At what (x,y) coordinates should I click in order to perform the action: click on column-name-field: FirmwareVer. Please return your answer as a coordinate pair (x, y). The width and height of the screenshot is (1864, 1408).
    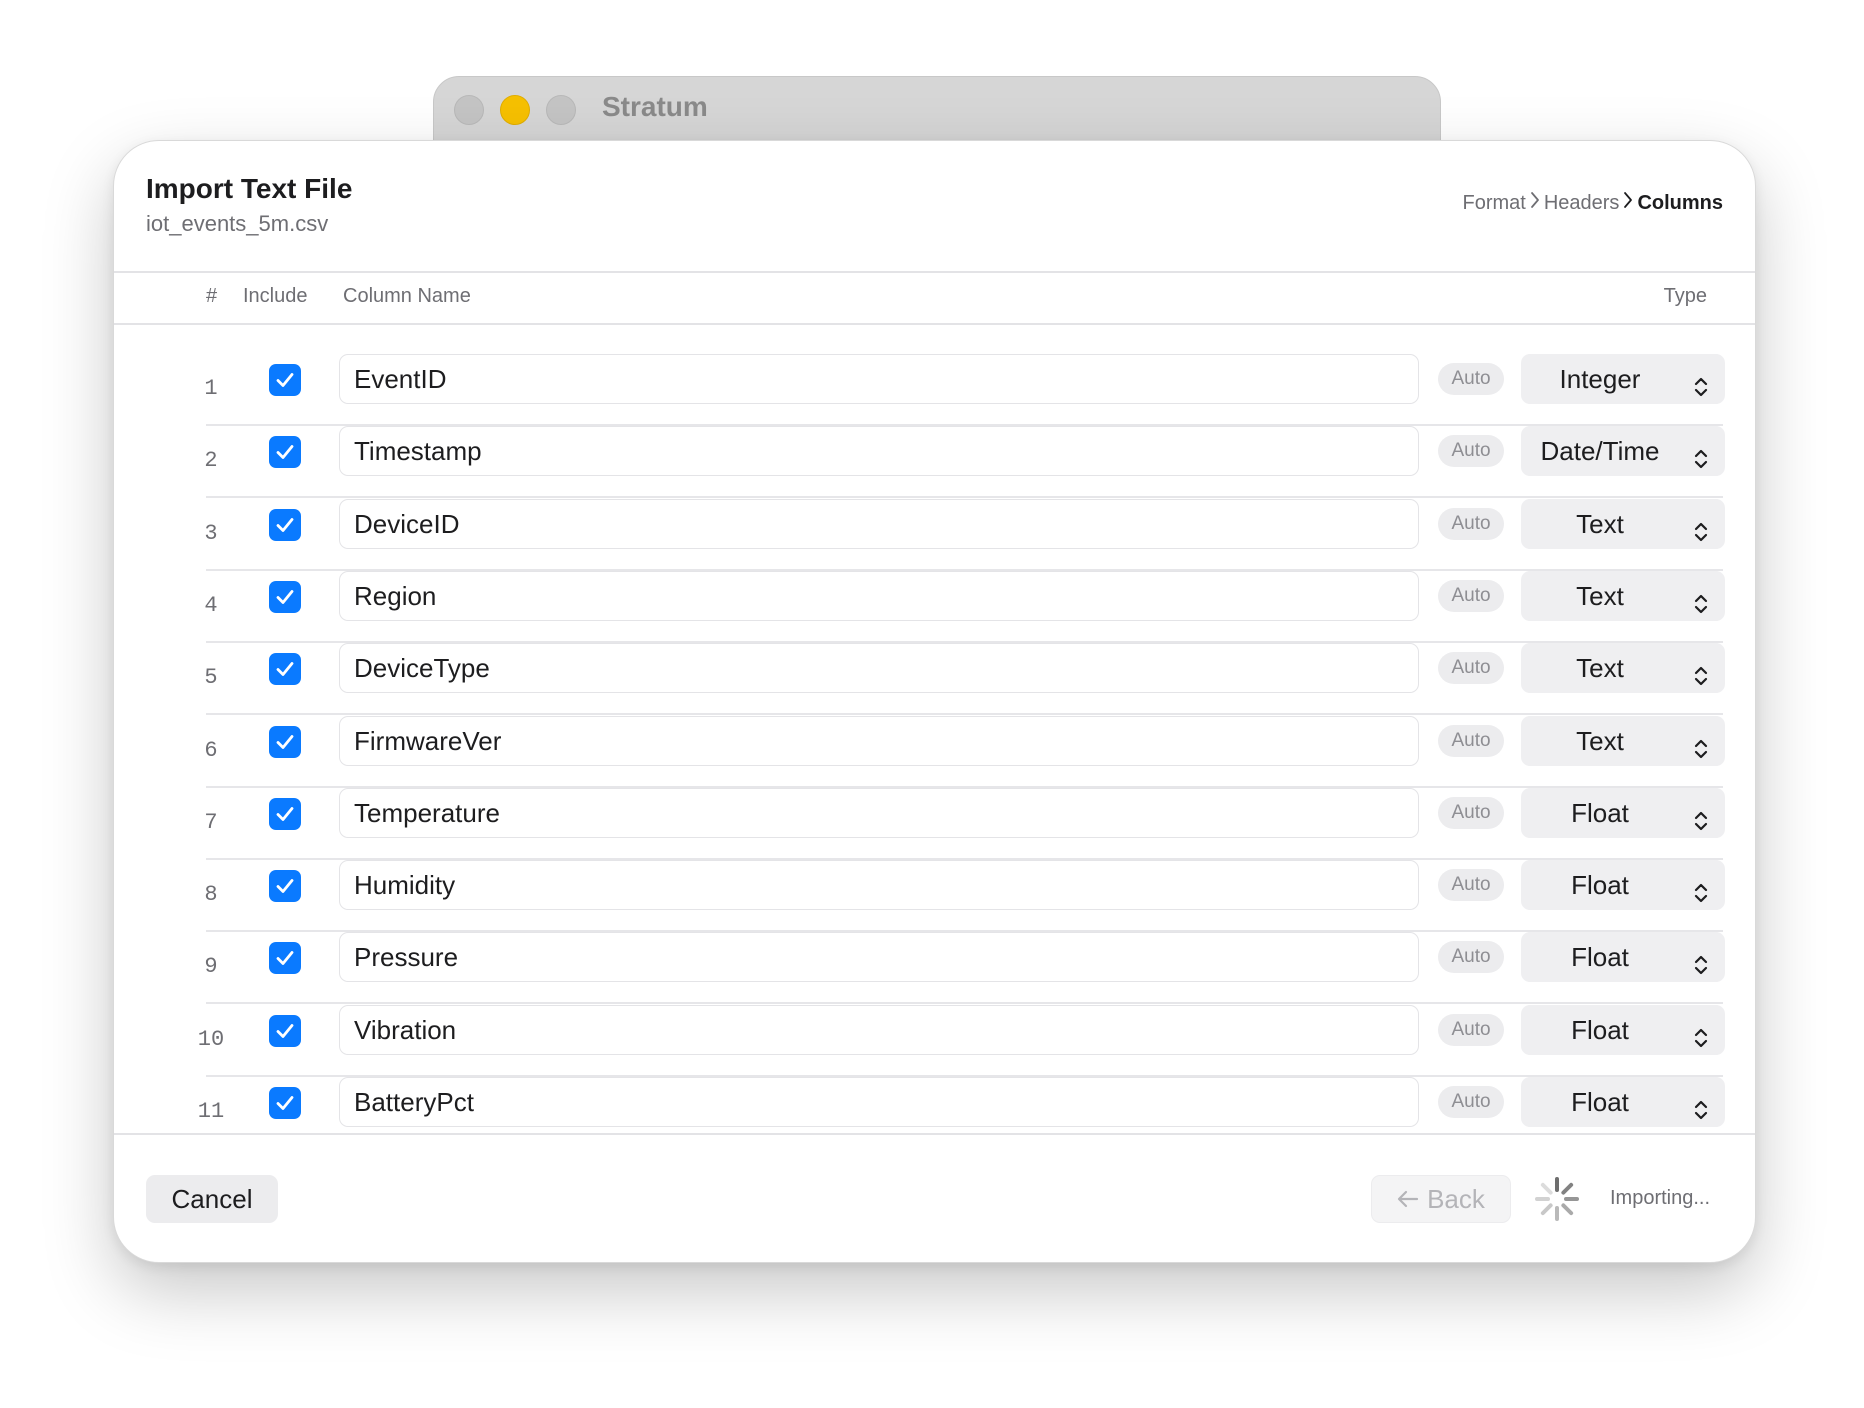
    Looking at the image, I should click on (879, 741).